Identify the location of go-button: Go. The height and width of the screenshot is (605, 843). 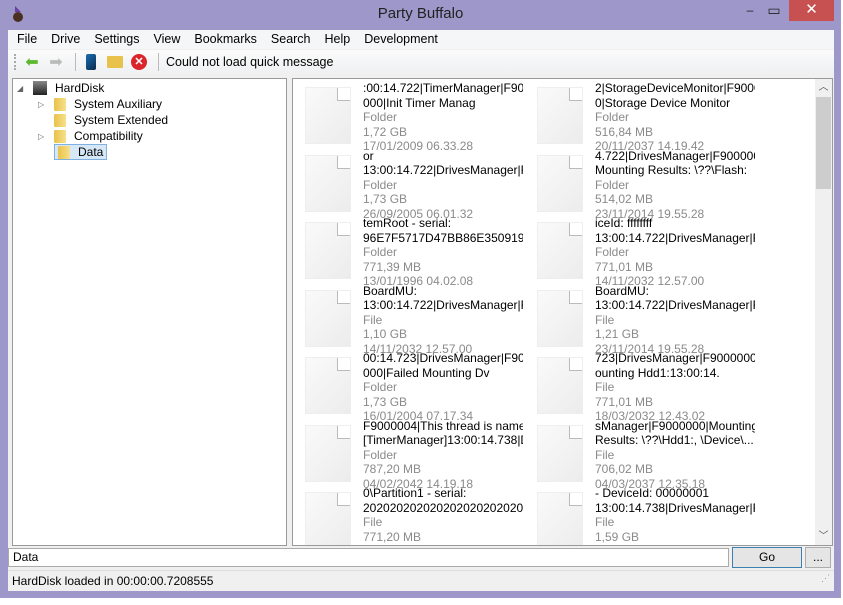
(767, 557).